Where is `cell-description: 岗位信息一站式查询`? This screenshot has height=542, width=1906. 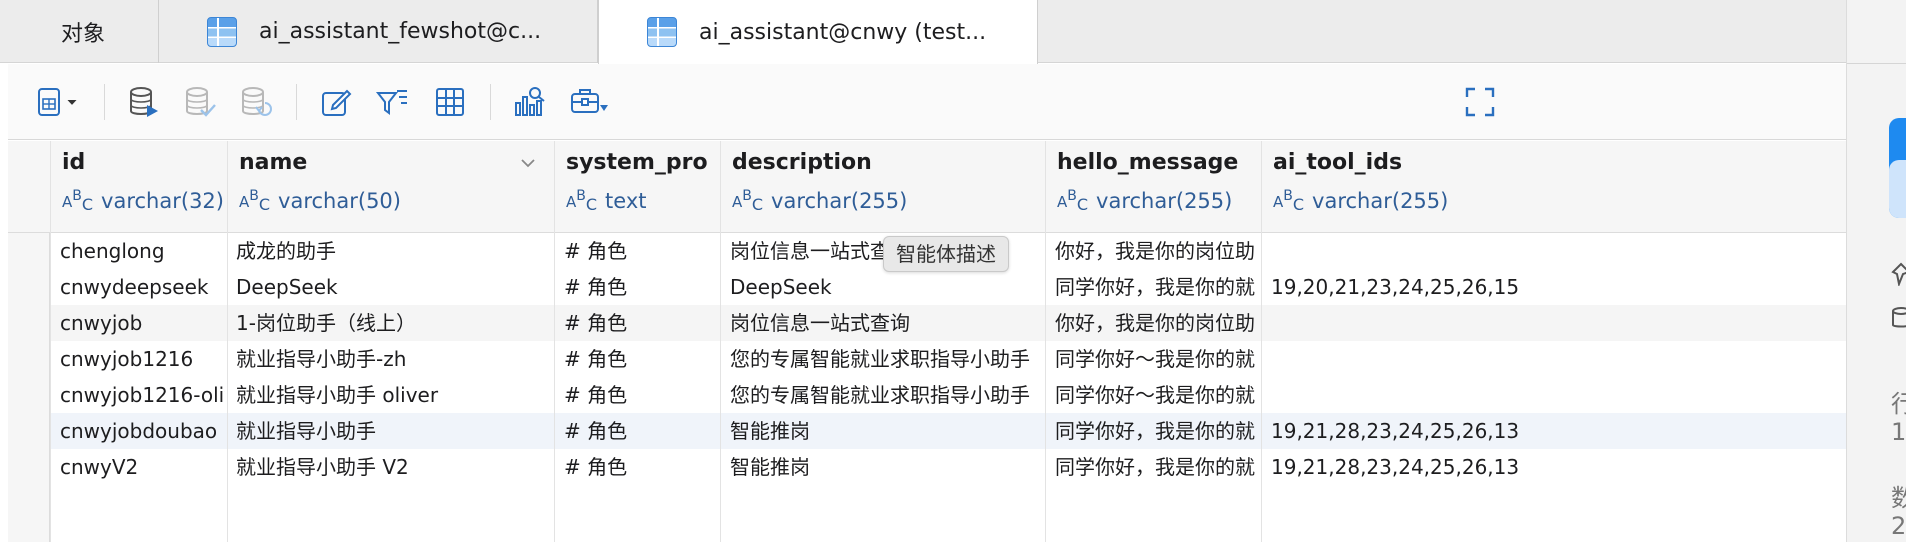 cell-description: 岗位信息一站式查询 is located at coordinates (887, 323).